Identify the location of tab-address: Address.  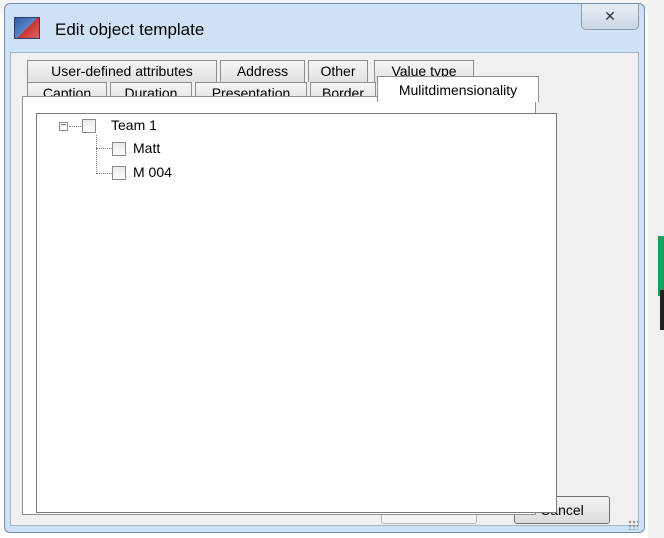
(262, 71).